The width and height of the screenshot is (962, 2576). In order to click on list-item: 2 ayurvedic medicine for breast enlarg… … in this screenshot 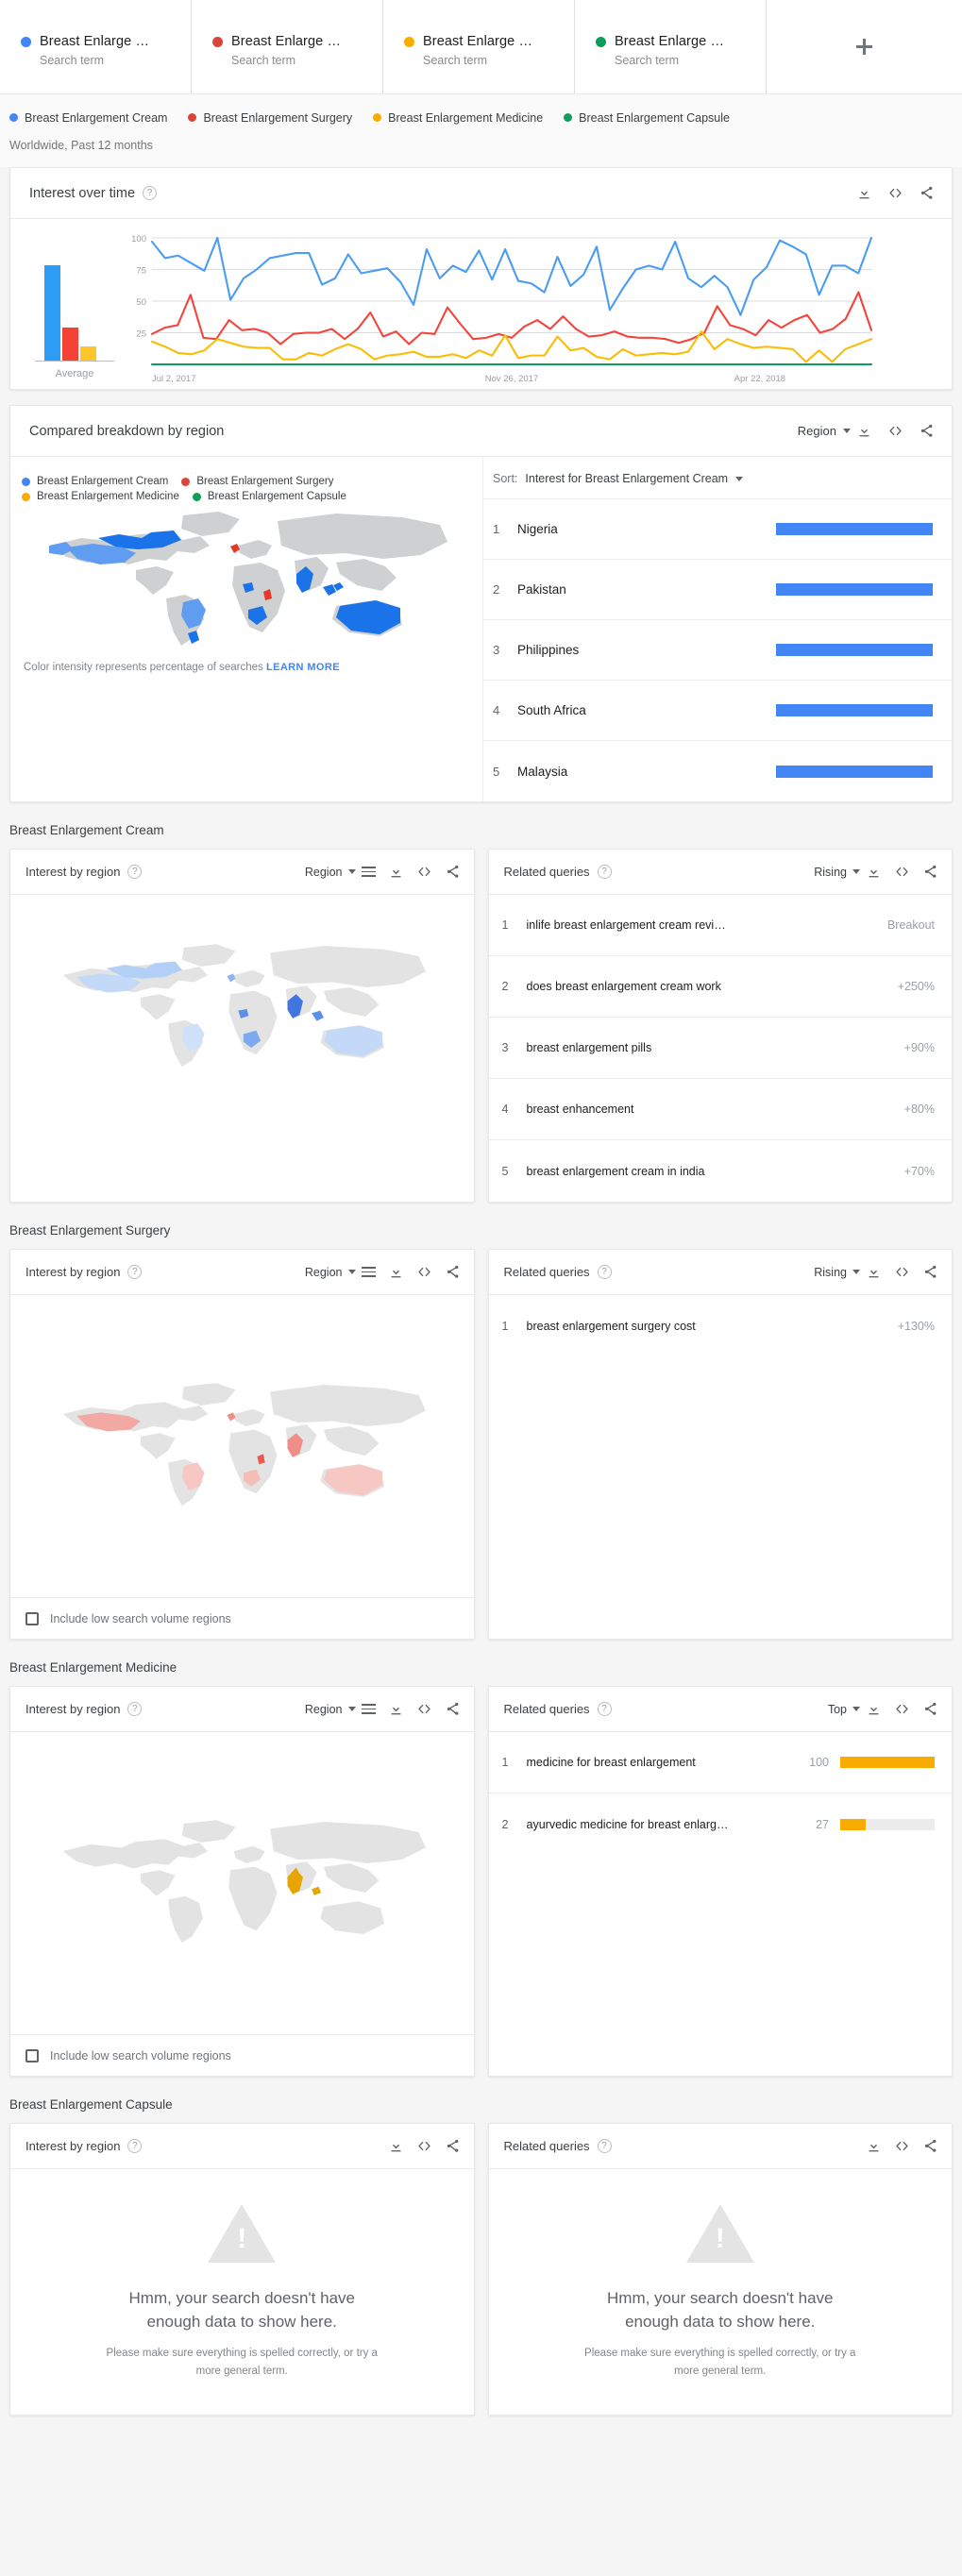, I will do `click(721, 1824)`.